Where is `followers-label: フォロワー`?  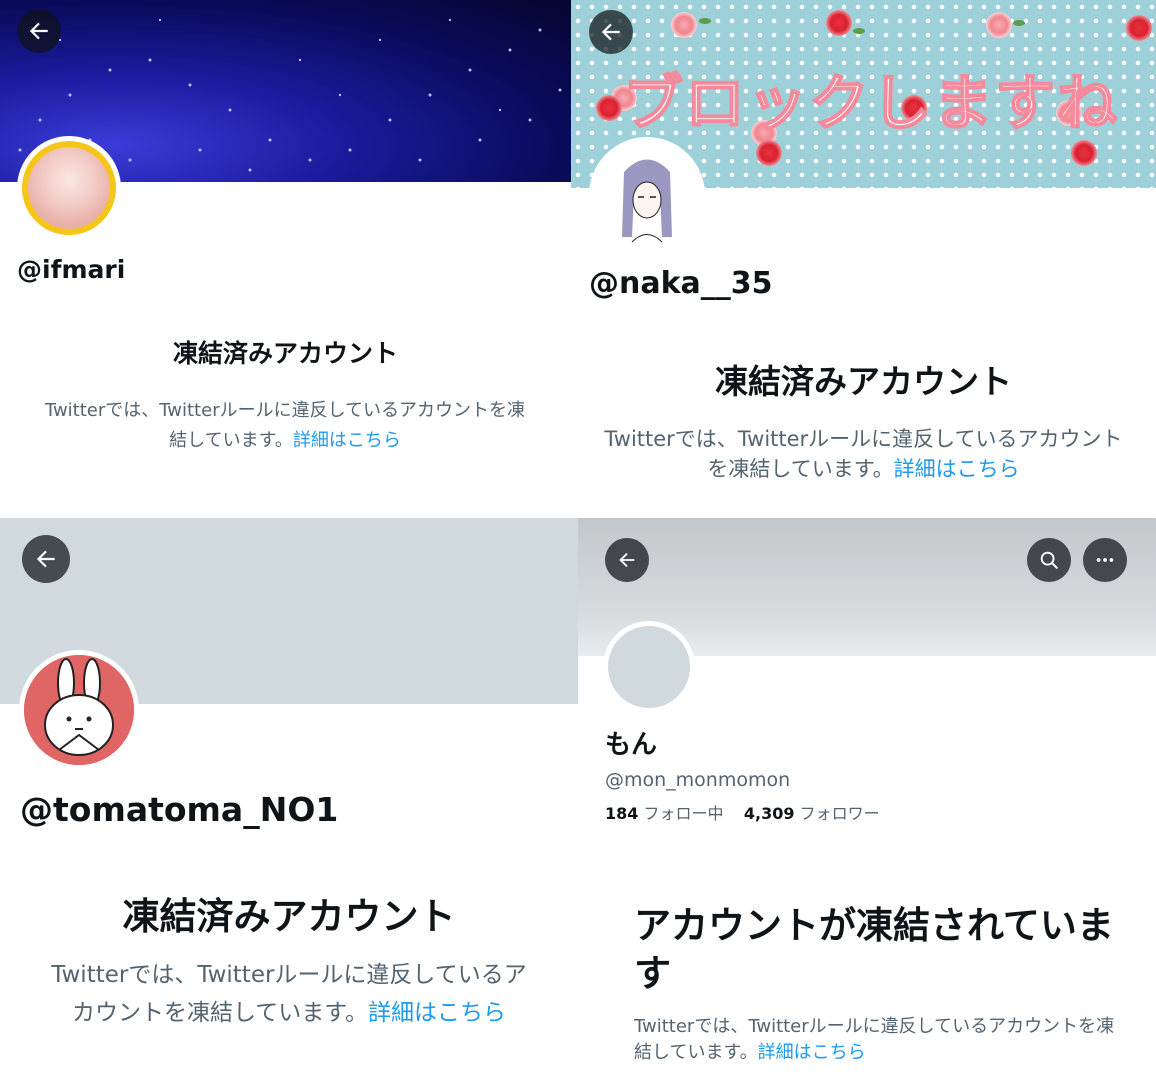
followers-label: フォロワー is located at coordinates (839, 813).